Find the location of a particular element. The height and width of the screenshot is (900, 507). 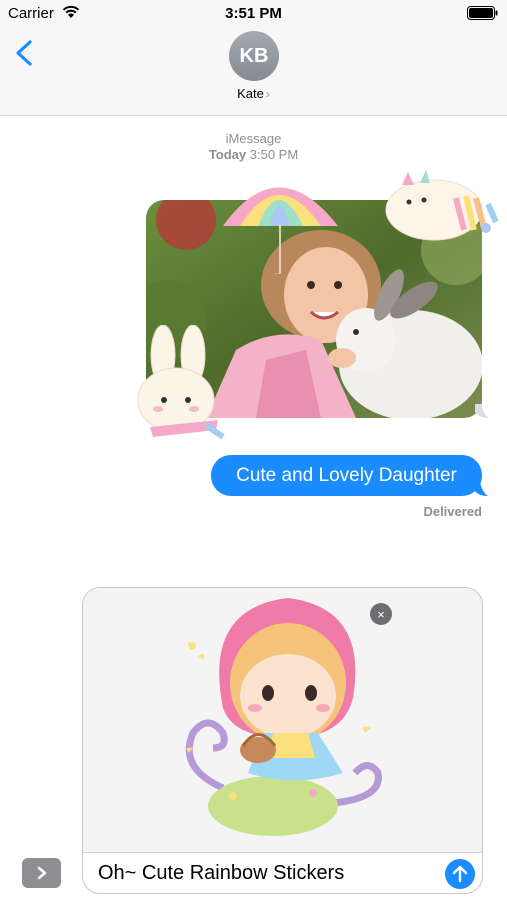

back-chevron-icon is located at coordinates (25, 53).